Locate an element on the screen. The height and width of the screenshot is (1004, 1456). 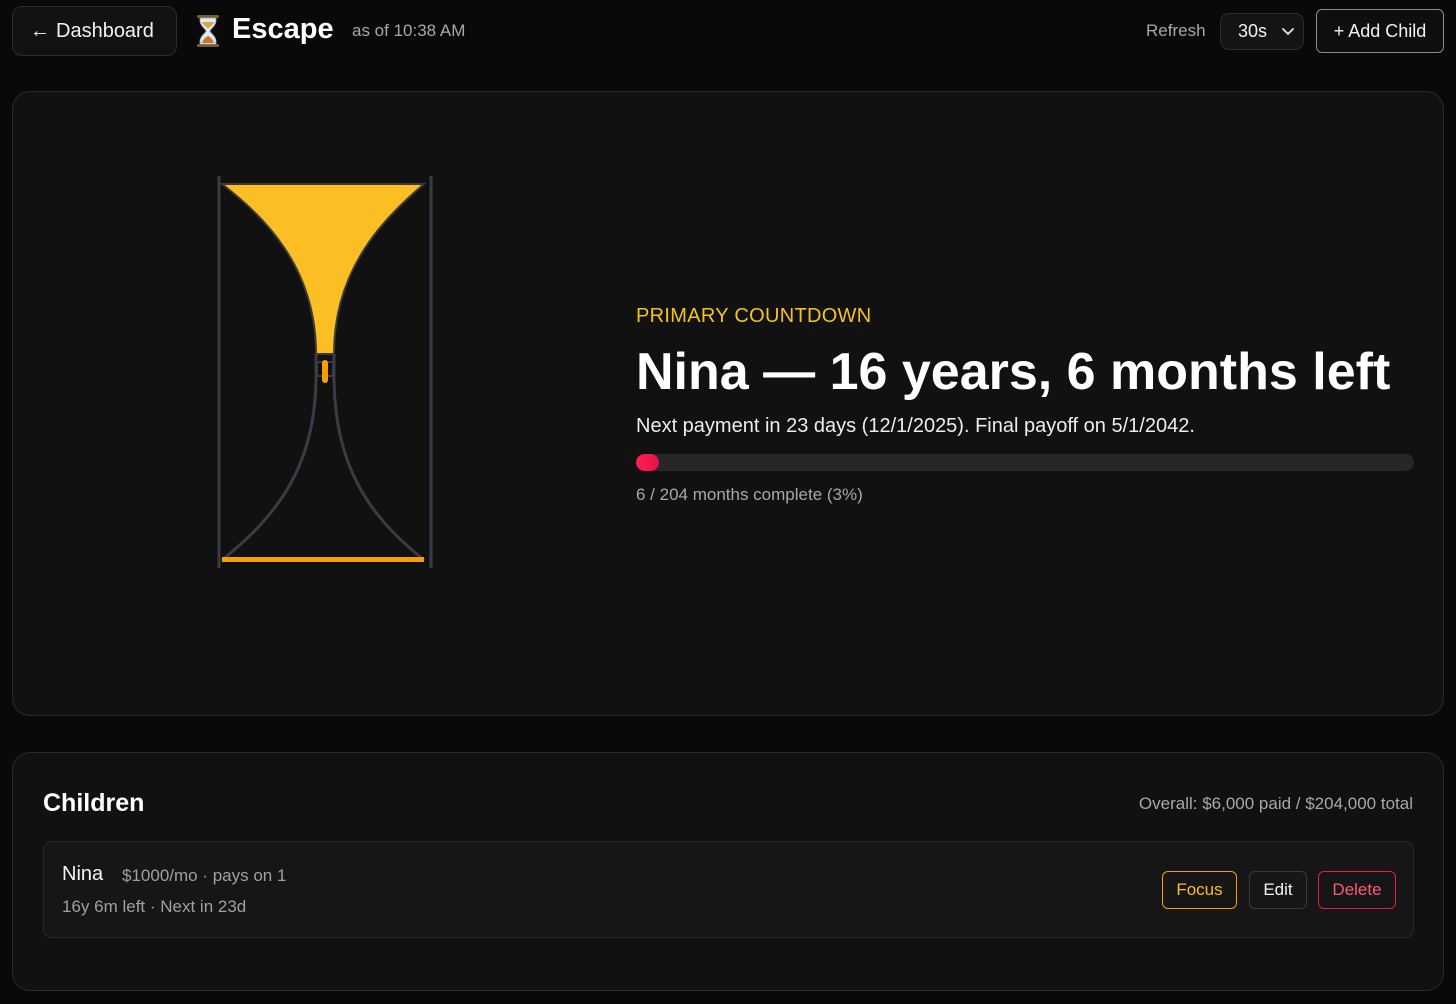
hourglass-outline-left is located at coordinates (269, 458).